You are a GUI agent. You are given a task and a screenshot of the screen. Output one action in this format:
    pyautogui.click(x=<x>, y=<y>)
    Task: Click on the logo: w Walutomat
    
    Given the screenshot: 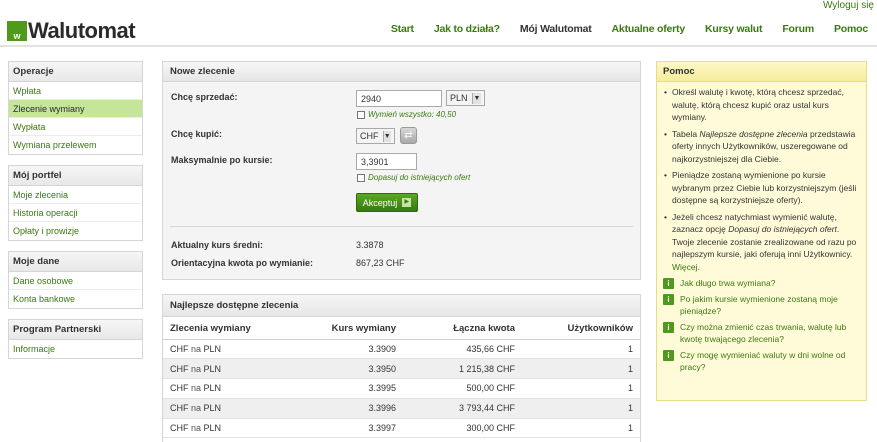 What is the action you would take?
    pyautogui.click(x=71, y=30)
    